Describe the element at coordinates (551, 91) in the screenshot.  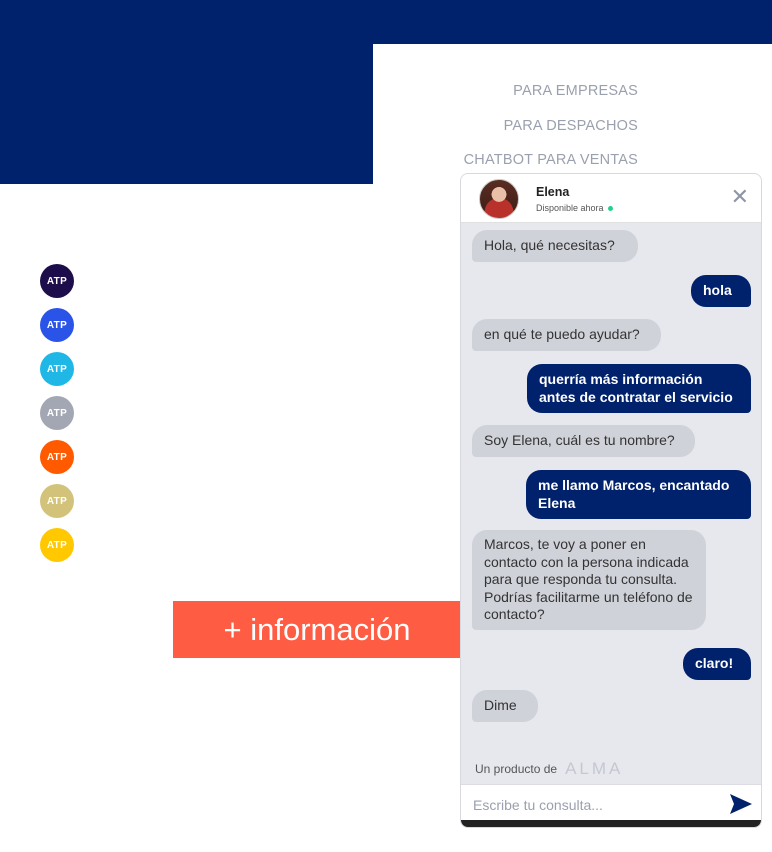
I see `nav-item-empresas: PARA EMPRESAS` at that location.